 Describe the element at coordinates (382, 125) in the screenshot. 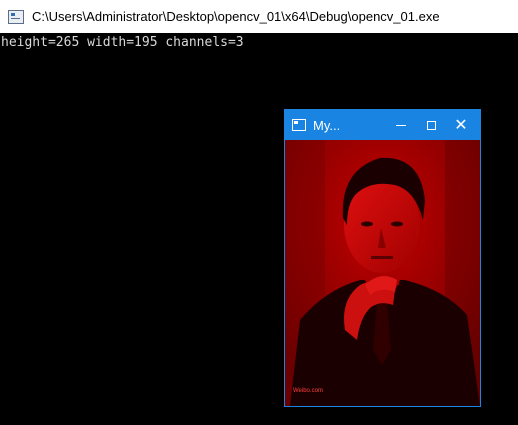

I see `image-window-titlebar: My... ✕` at that location.